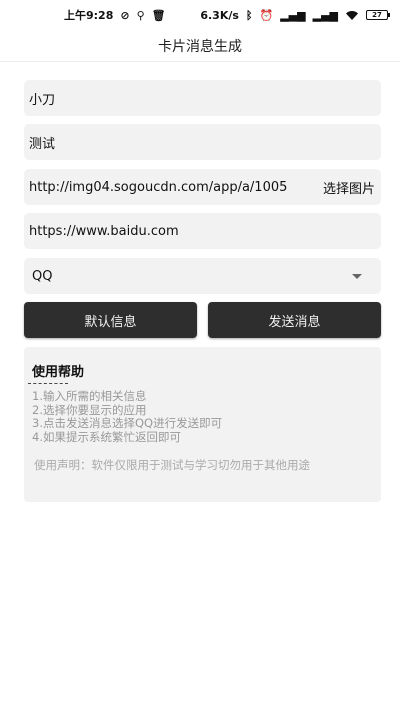 Image resolution: width=400 pixels, height=710 pixels. I want to click on help-line: 4.如果提示系统繁忙返回即可, so click(106, 436).